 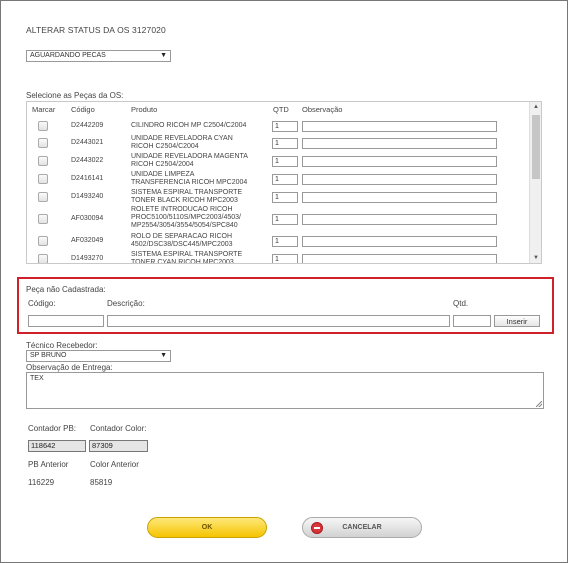 What do you see at coordinates (189, 125) in the screenshot?
I see `row-product: CILINDRO RICOH MP C2504/C2004` at bounding box center [189, 125].